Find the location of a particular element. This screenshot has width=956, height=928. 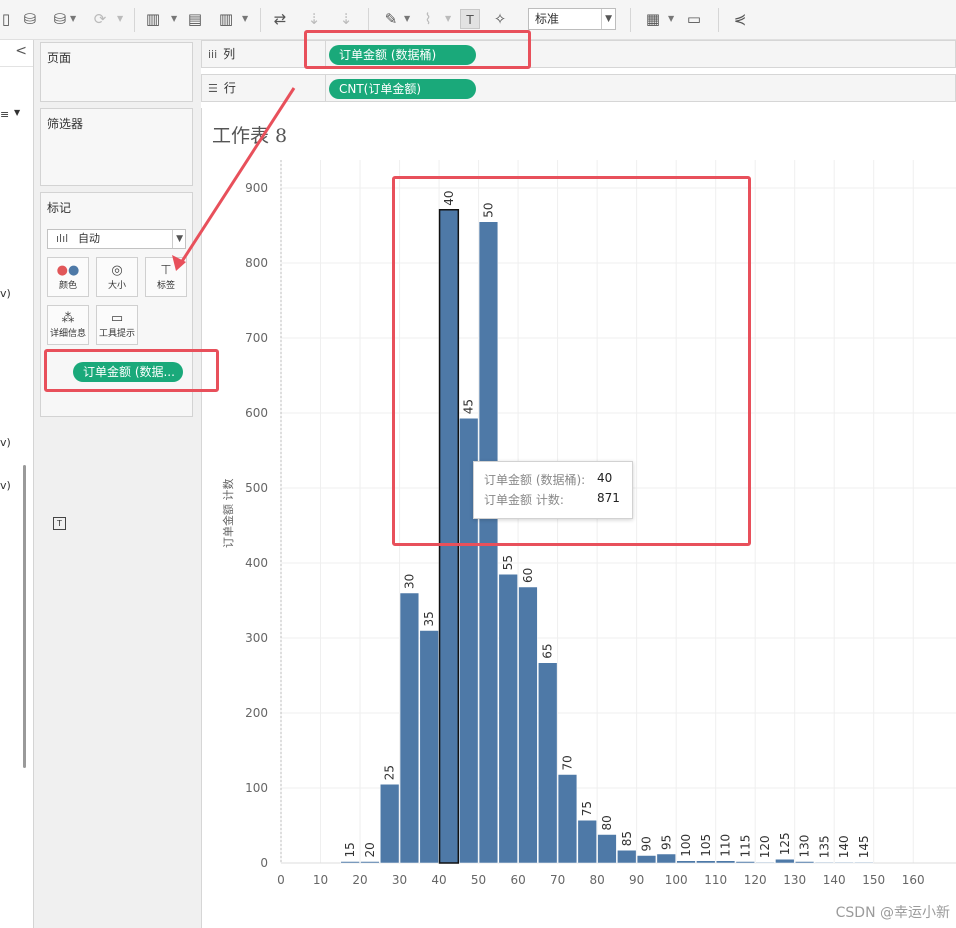

x-tick-label: 30 is located at coordinates (399, 880).